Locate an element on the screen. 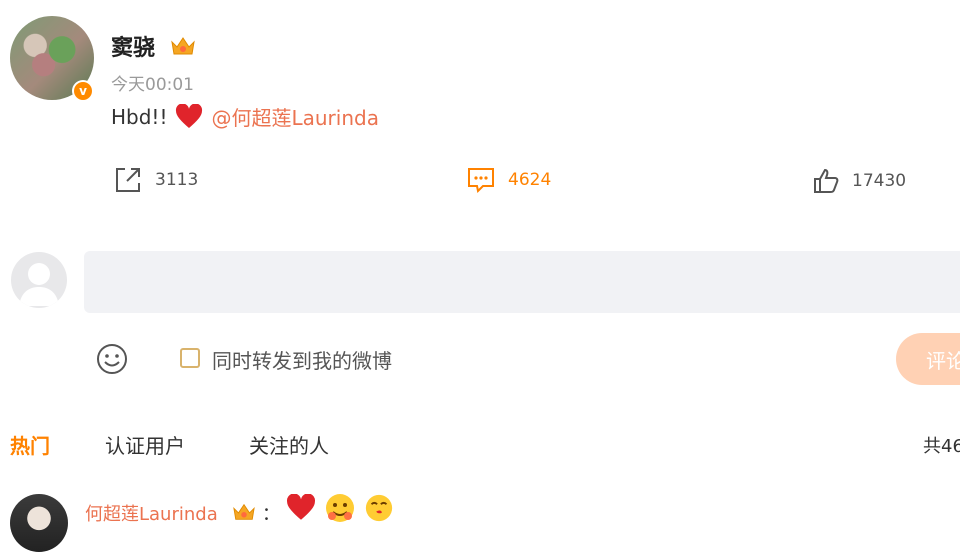 This screenshot has width=960, height=552. emoji-icon is located at coordinates (112, 359).